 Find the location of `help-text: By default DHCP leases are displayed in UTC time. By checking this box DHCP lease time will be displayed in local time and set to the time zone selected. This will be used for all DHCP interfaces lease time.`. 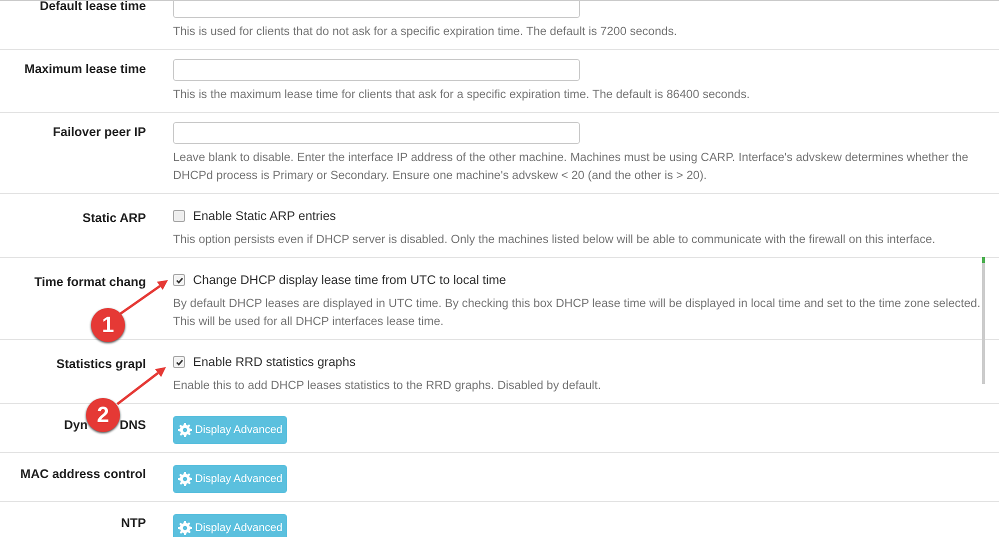

help-text: By default DHCP leases are displayed in UTC time. By checking this box DHCP lease time will be displayed in local time and set to the time zone selected. This will be used for all DHCP interfaces lease time. is located at coordinates (577, 312).